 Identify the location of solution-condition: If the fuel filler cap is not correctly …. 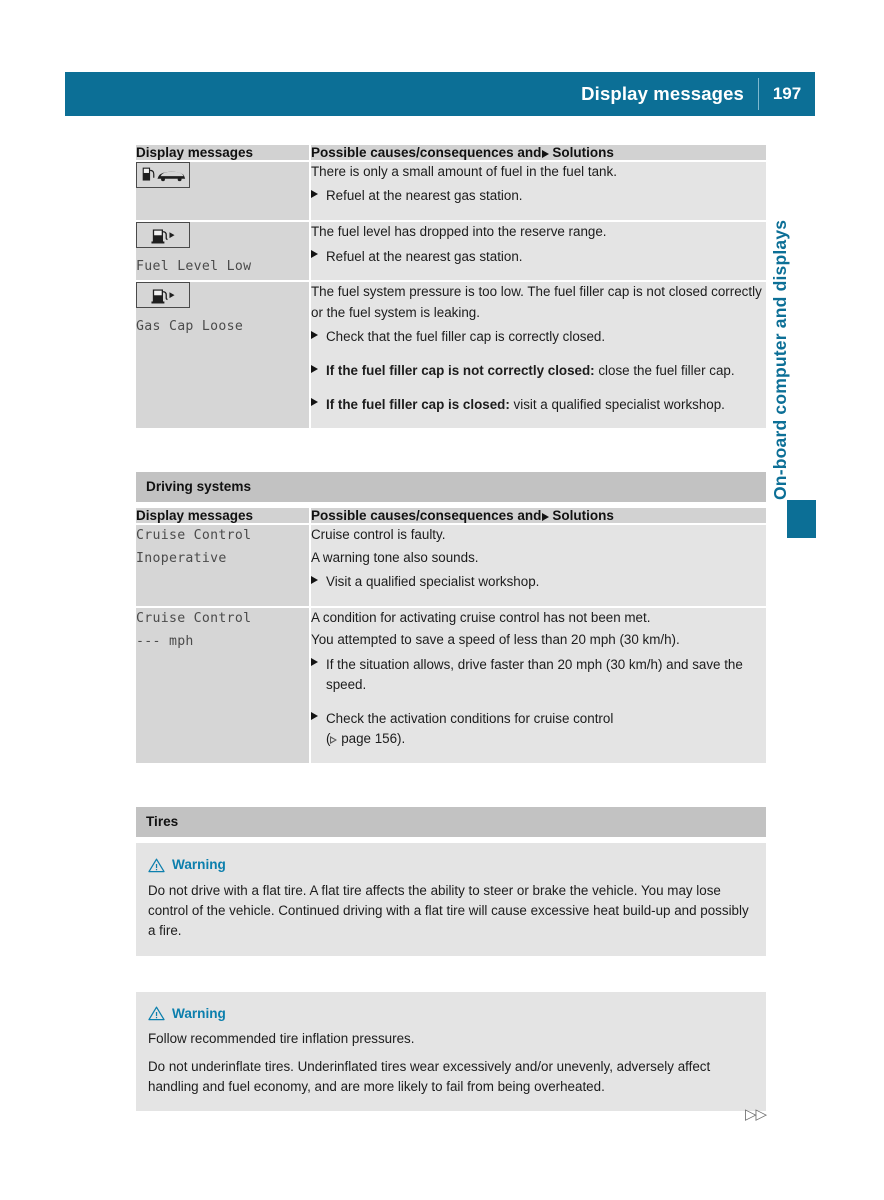
(460, 370).